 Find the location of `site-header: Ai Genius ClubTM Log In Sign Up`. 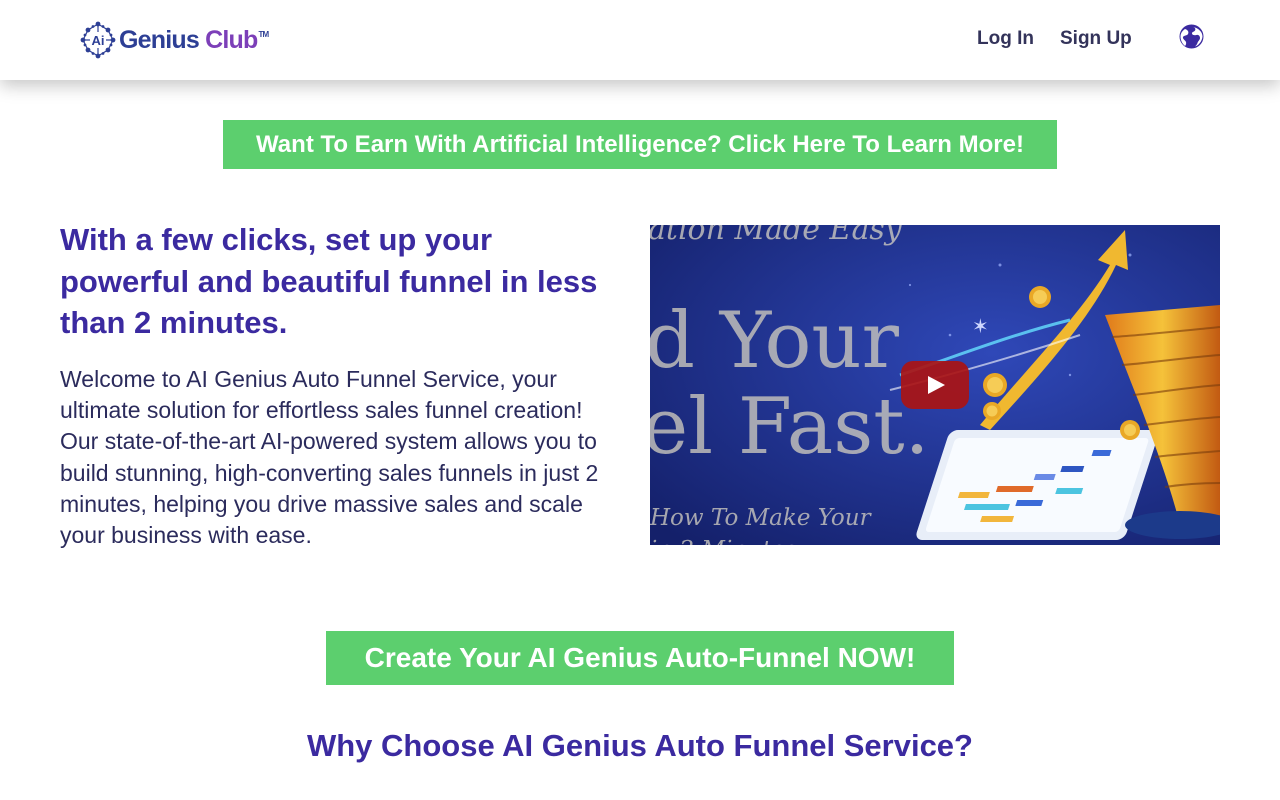

site-header: Ai Genius ClubTM Log In Sign Up is located at coordinates (640, 40).